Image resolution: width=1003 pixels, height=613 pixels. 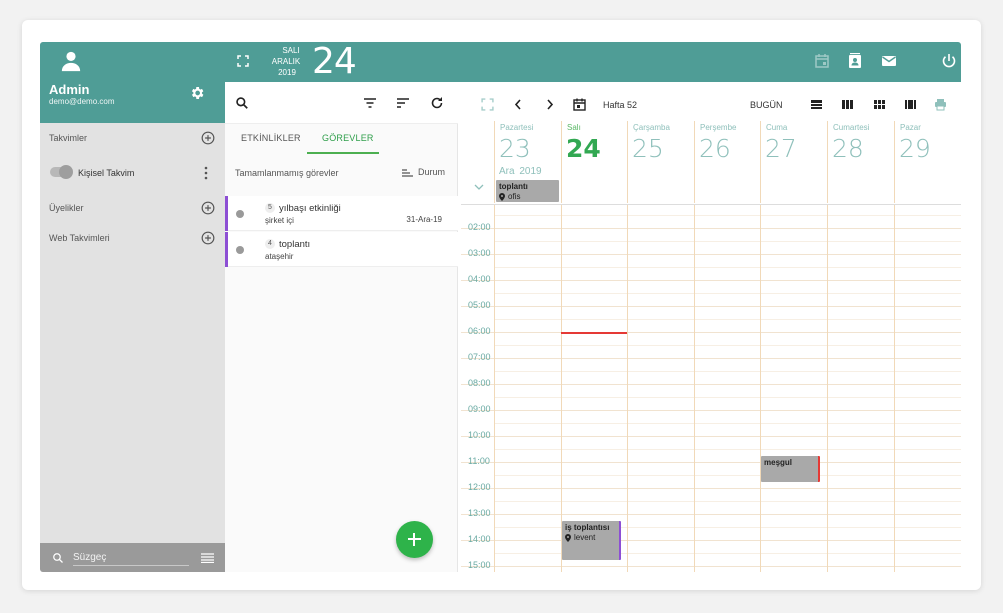 I want to click on filter-bar: Süzgeç, so click(x=132, y=557).